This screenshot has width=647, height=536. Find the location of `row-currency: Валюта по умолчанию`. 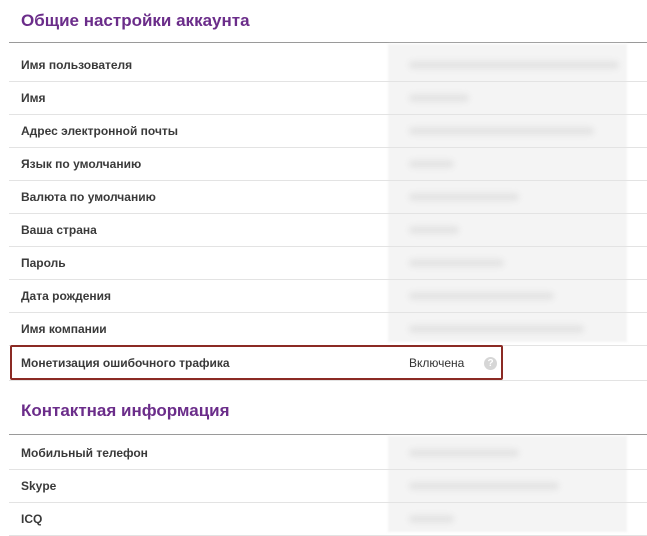

row-currency: Валюта по умолчанию is located at coordinates (328, 197).